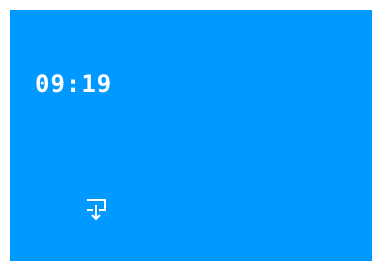  I want to click on download-tray-icon, so click(96, 210).